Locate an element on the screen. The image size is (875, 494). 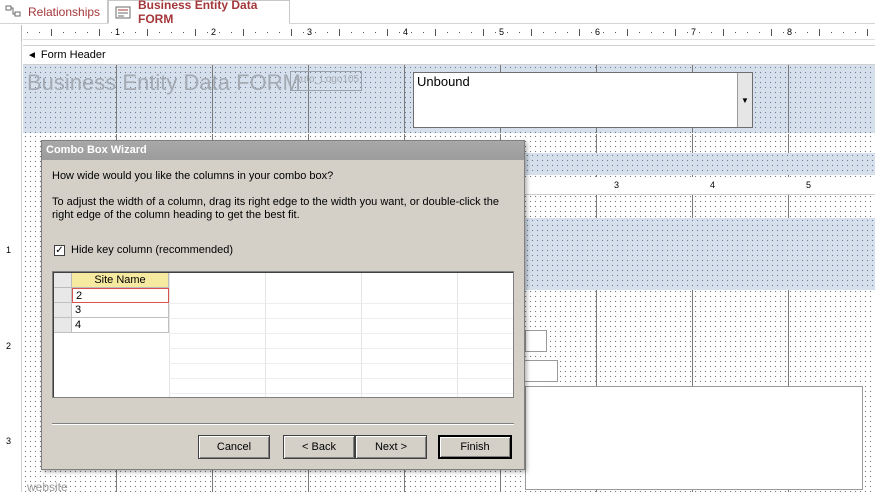
ruler-number: 3 is located at coordinates (310, 32).